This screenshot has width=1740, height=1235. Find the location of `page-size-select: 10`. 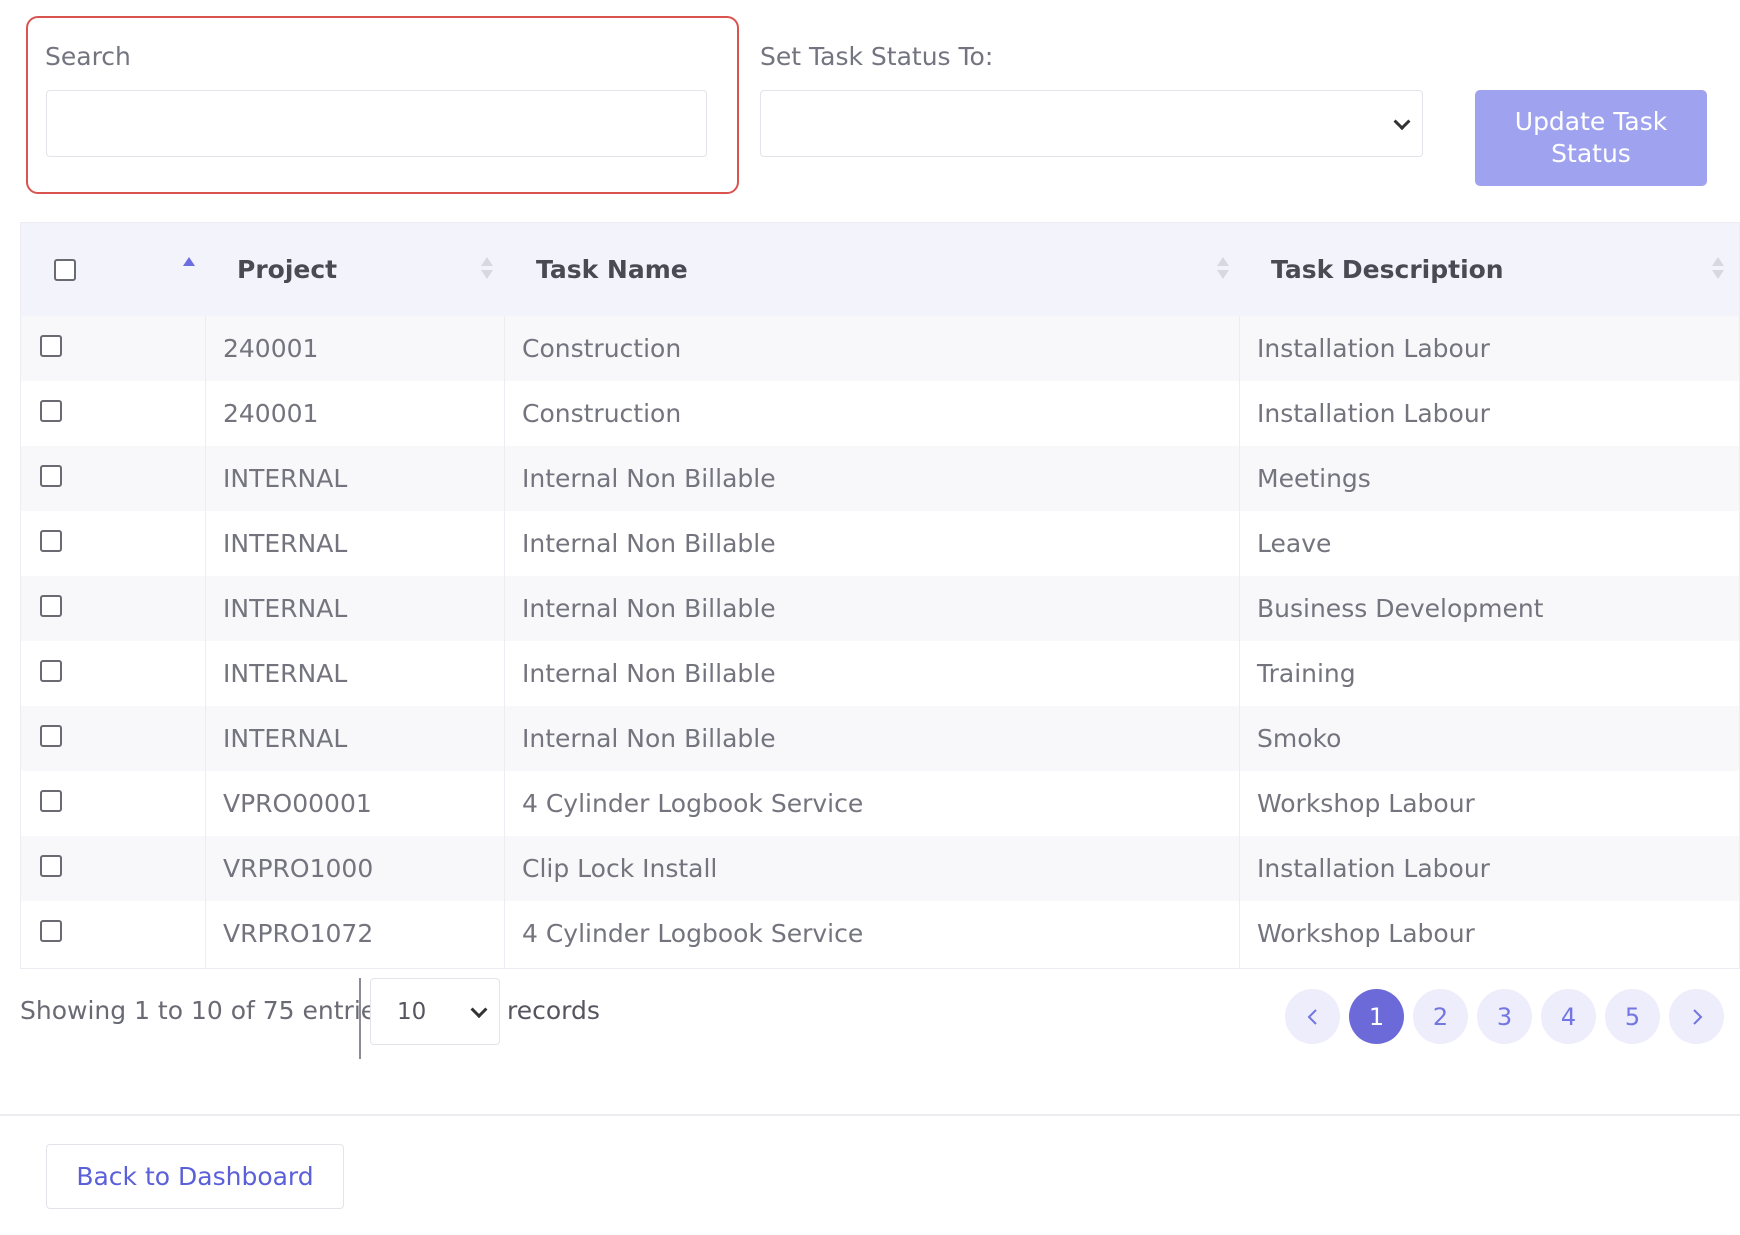

page-size-select: 10 is located at coordinates (435, 1011).